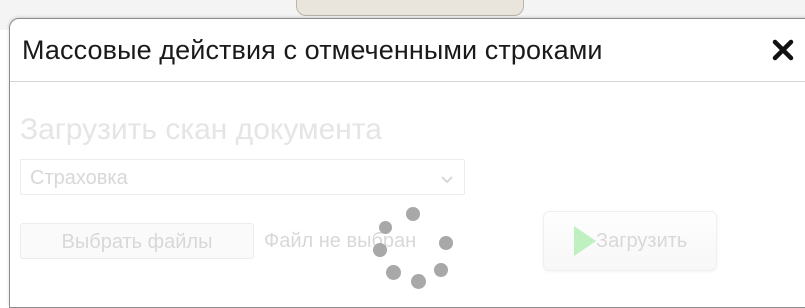  What do you see at coordinates (410, 8) in the screenshot?
I see `background-tab` at bounding box center [410, 8].